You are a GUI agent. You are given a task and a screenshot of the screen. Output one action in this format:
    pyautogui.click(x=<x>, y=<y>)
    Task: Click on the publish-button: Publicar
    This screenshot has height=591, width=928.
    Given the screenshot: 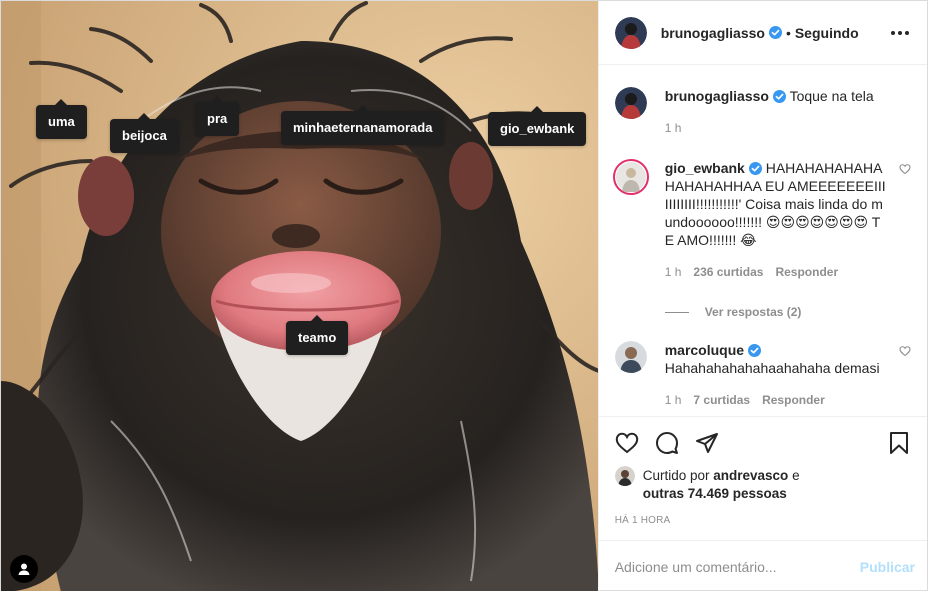 What is the action you would take?
    pyautogui.click(x=887, y=567)
    